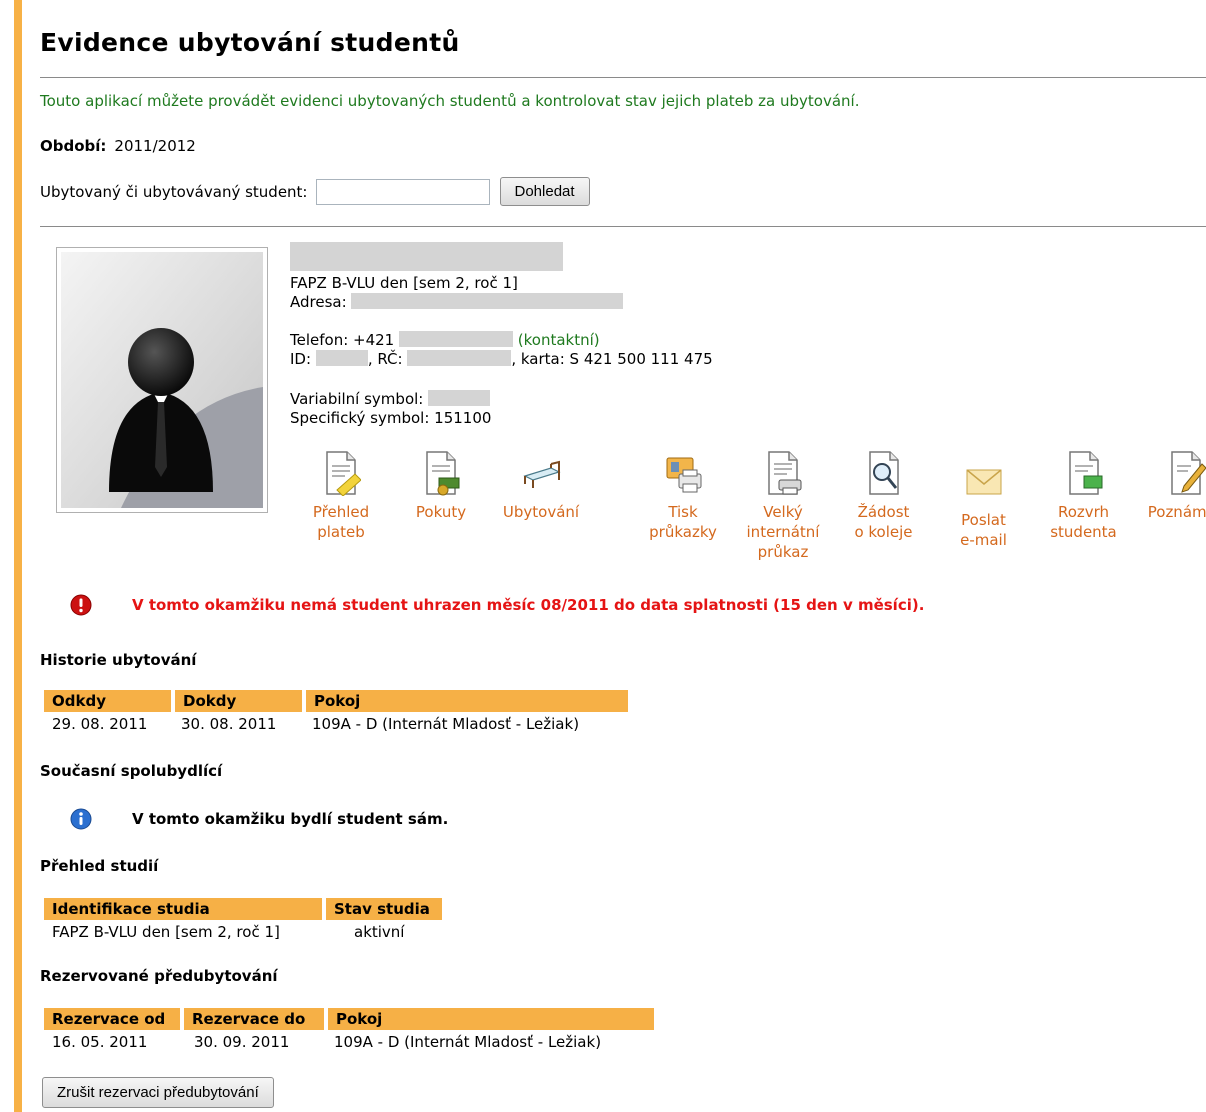 The height and width of the screenshot is (1112, 1206). I want to click on reservation-title: Rezervované předubytování, so click(159, 976).